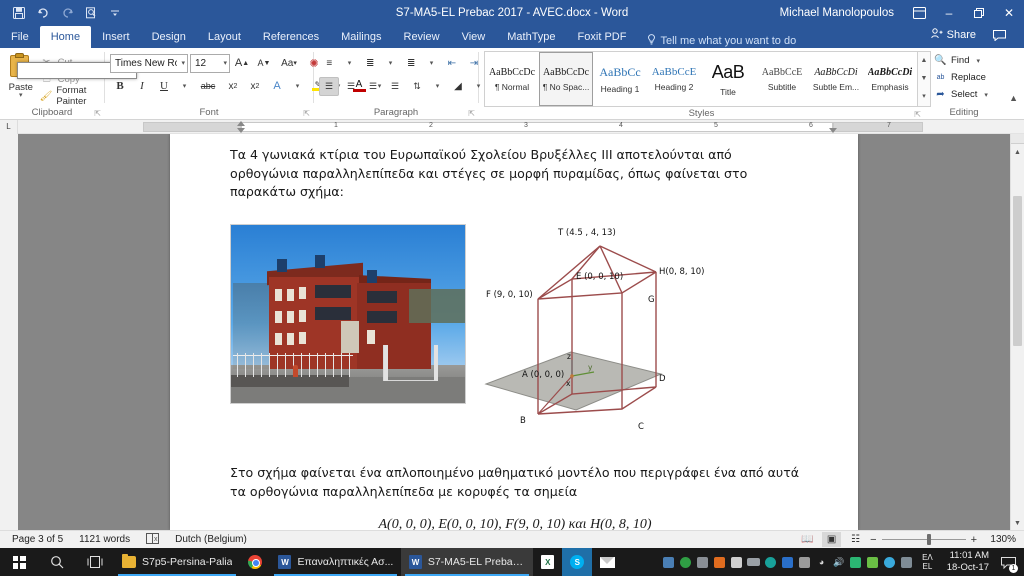 This screenshot has width=1024, height=576. What do you see at coordinates (512, 79) in the screenshot?
I see `style-normal: AaBbCcDc ¶ Normal` at bounding box center [512, 79].